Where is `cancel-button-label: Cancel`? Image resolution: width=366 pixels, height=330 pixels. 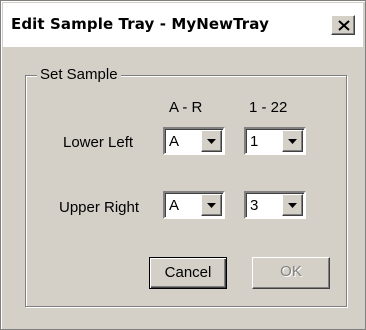
cancel-button-label: Cancel is located at coordinates (188, 272).